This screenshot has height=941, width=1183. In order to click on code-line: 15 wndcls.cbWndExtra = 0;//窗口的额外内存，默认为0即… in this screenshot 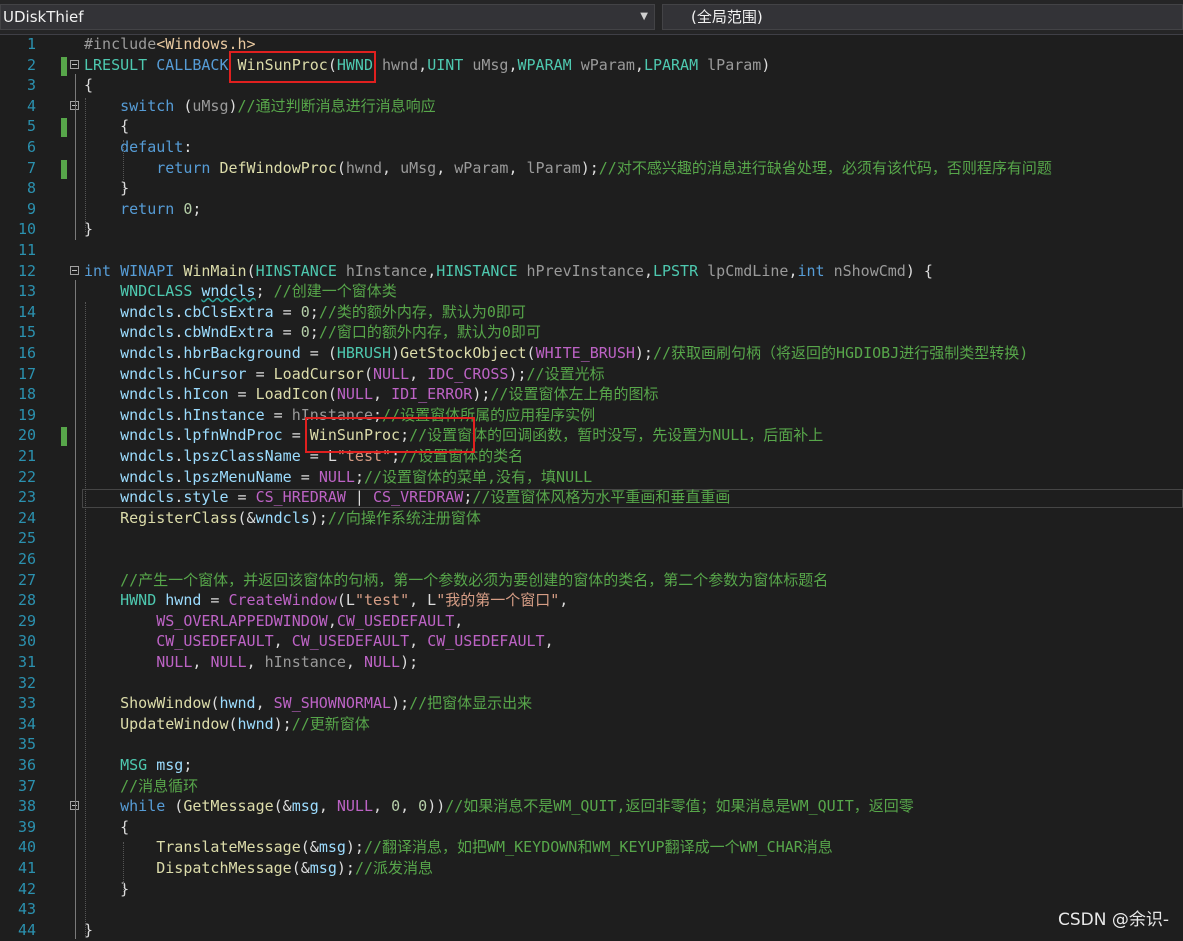, I will do `click(591, 332)`.